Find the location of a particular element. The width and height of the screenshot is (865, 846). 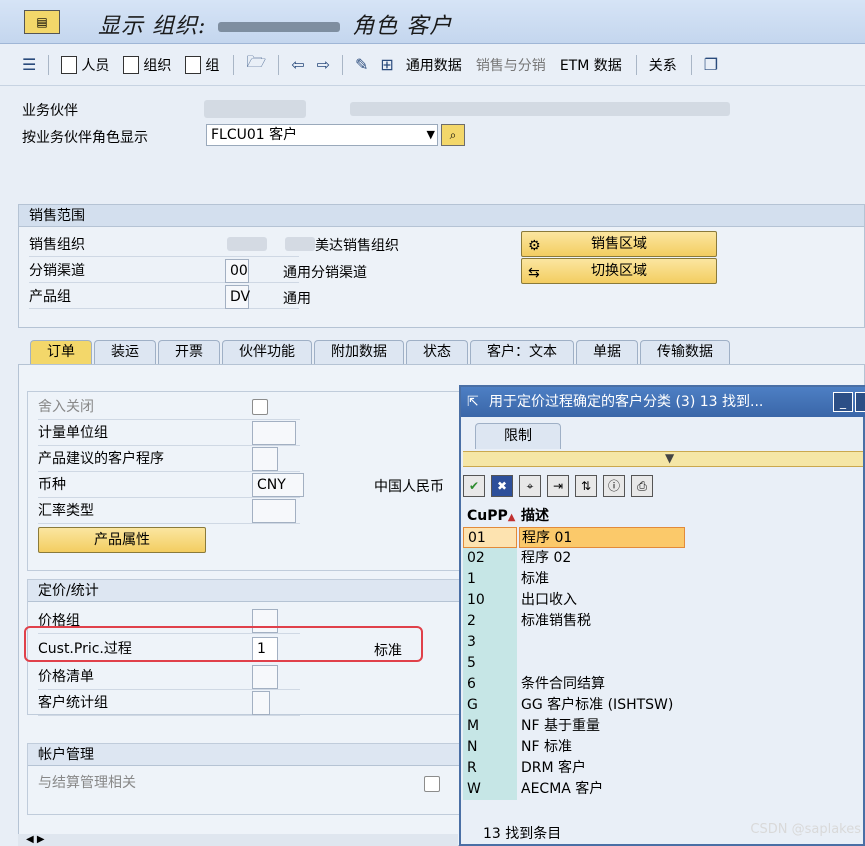

table-row: W AECMA 客户 is located at coordinates (574, 789).